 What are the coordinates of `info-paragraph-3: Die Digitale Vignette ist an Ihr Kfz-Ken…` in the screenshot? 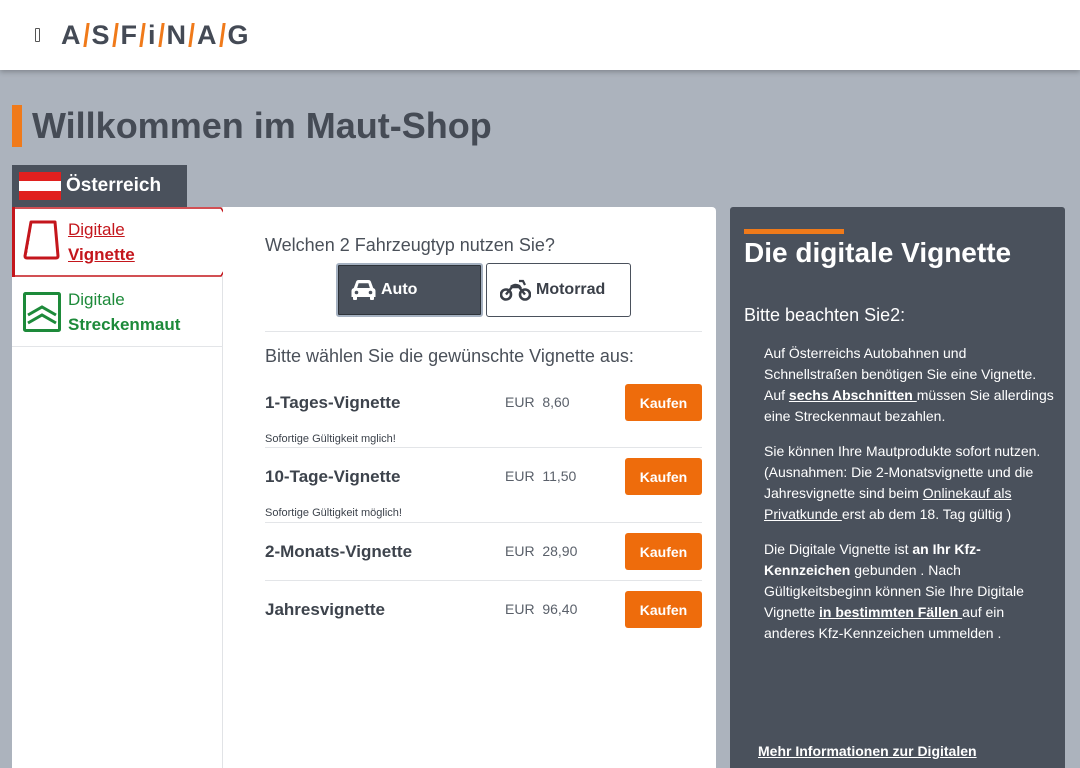 It's located at (894, 591).